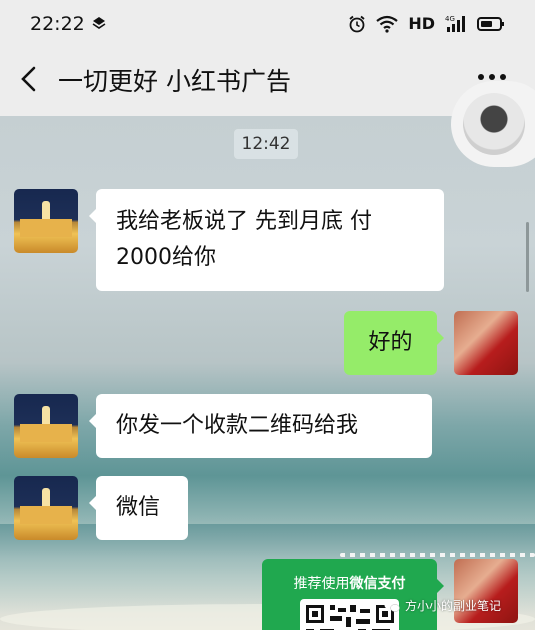  What do you see at coordinates (486, 343) in the screenshot?
I see `my-avatar` at bounding box center [486, 343].